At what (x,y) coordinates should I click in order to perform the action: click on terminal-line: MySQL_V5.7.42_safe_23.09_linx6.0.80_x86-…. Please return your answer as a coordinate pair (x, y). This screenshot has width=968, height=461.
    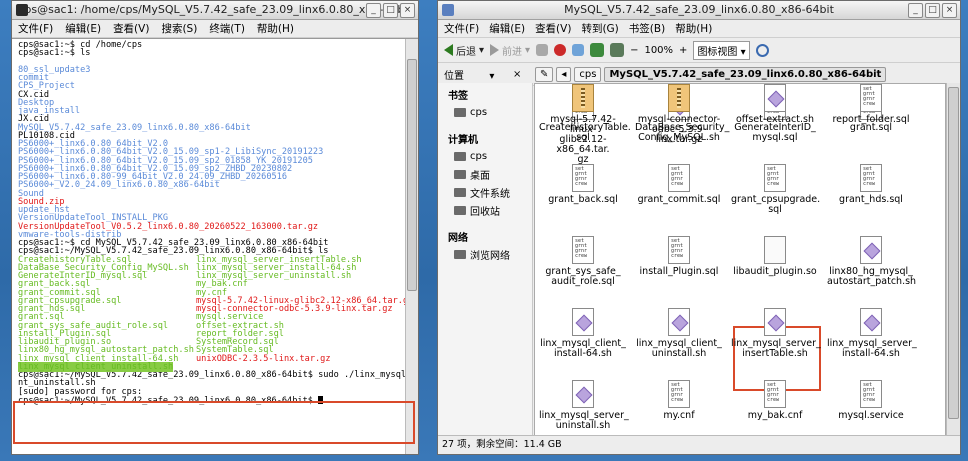
    Looking at the image, I should click on (134, 127).